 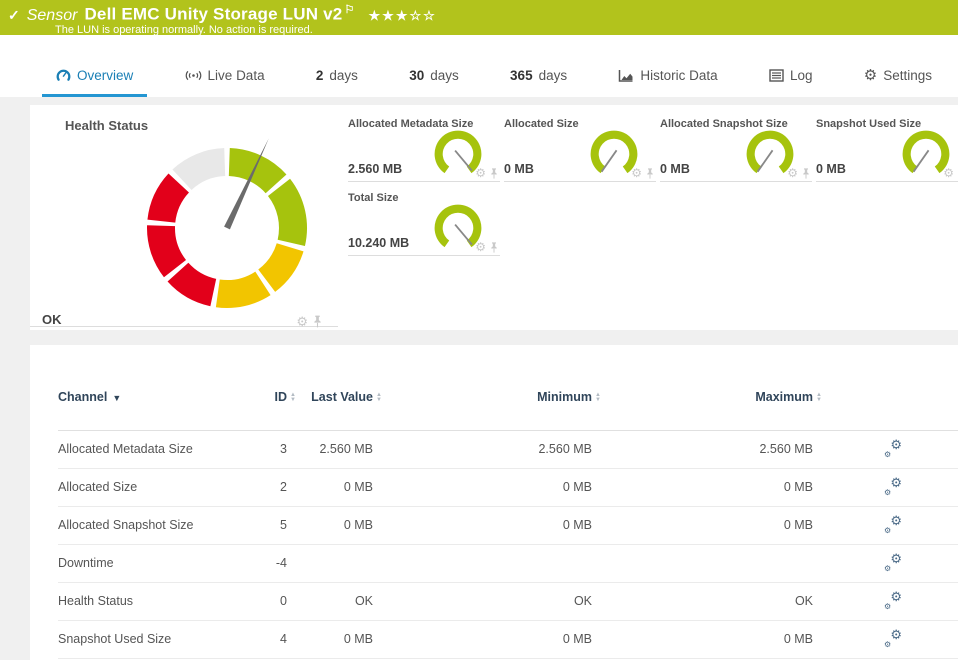 What do you see at coordinates (702, 449) in the screenshot?
I see `channel-maximum: 2.560 MB` at bounding box center [702, 449].